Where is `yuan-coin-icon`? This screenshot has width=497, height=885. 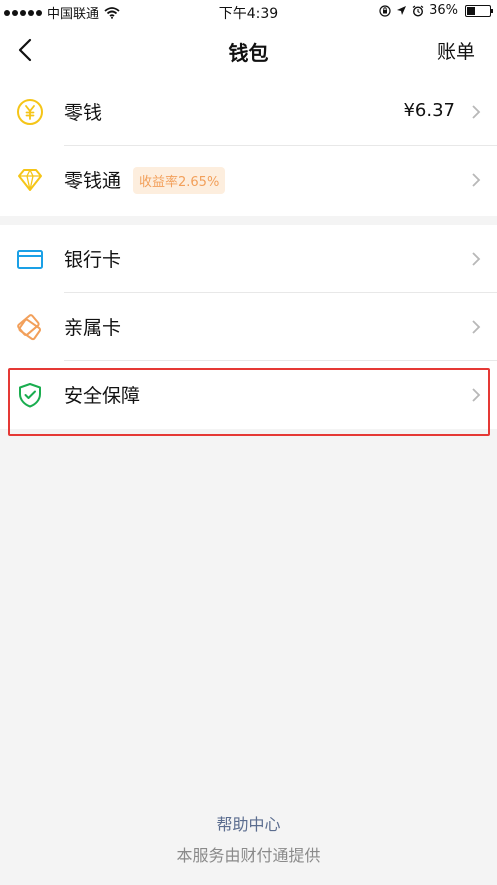 yuan-coin-icon is located at coordinates (30, 112).